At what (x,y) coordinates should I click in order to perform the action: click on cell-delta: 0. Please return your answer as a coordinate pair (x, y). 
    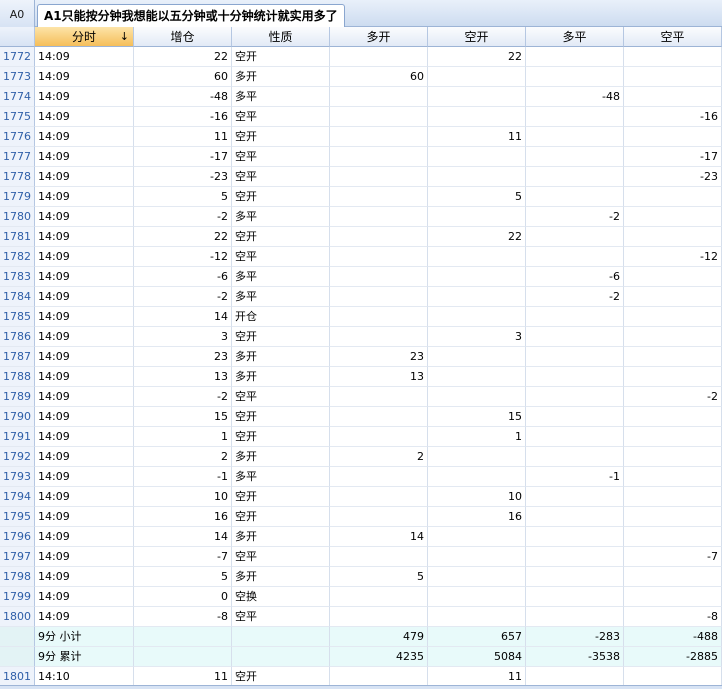
    Looking at the image, I should click on (183, 597).